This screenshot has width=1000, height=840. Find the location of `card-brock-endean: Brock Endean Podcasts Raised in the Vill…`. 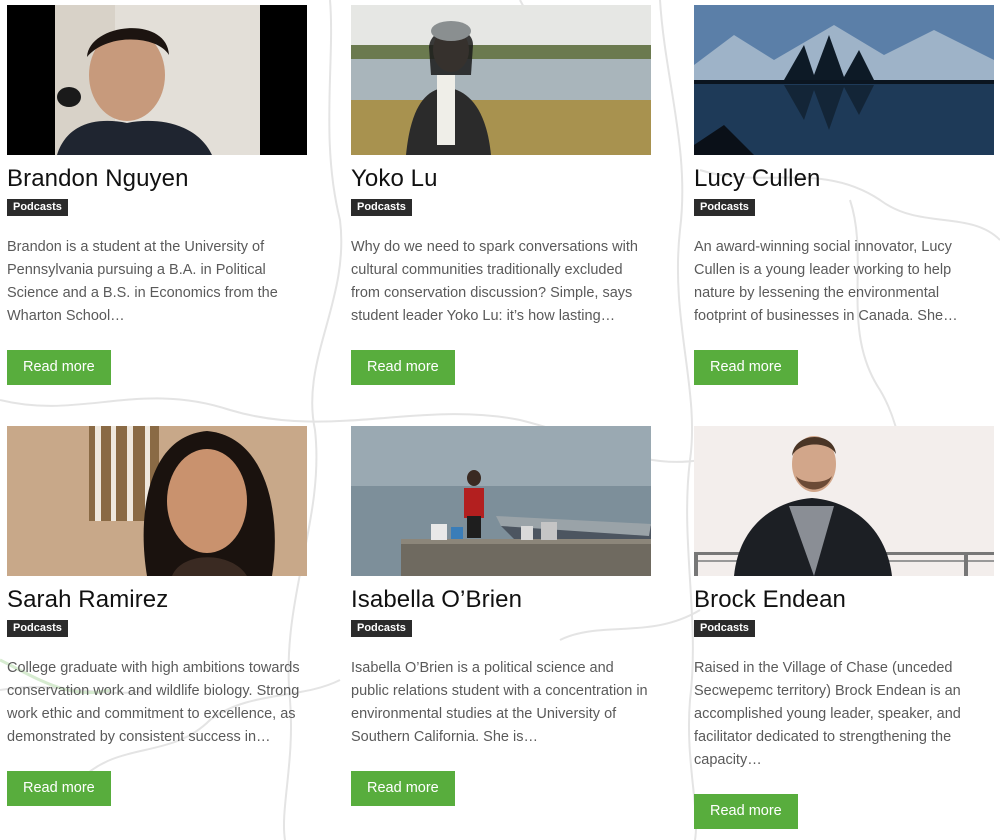

card-brock-endean: Brock Endean Podcasts Raised in the Vill… is located at coordinates (844, 627).